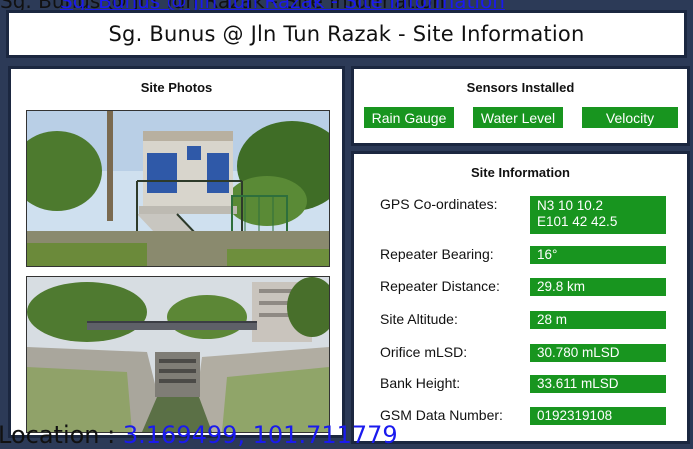  What do you see at coordinates (176, 87) in the screenshot?
I see `site-photos-heading: Site Photos` at bounding box center [176, 87].